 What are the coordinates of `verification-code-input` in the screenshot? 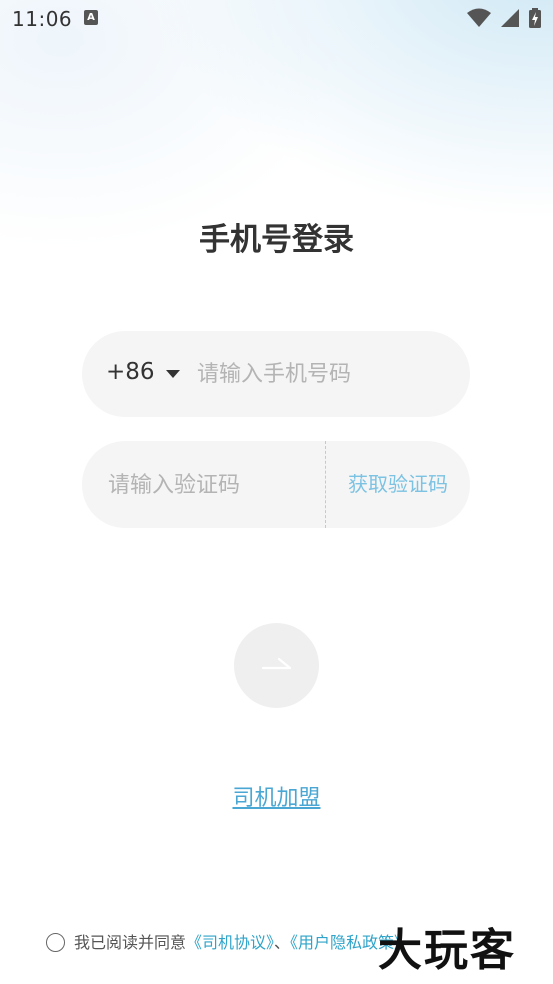 It's located at (213, 485).